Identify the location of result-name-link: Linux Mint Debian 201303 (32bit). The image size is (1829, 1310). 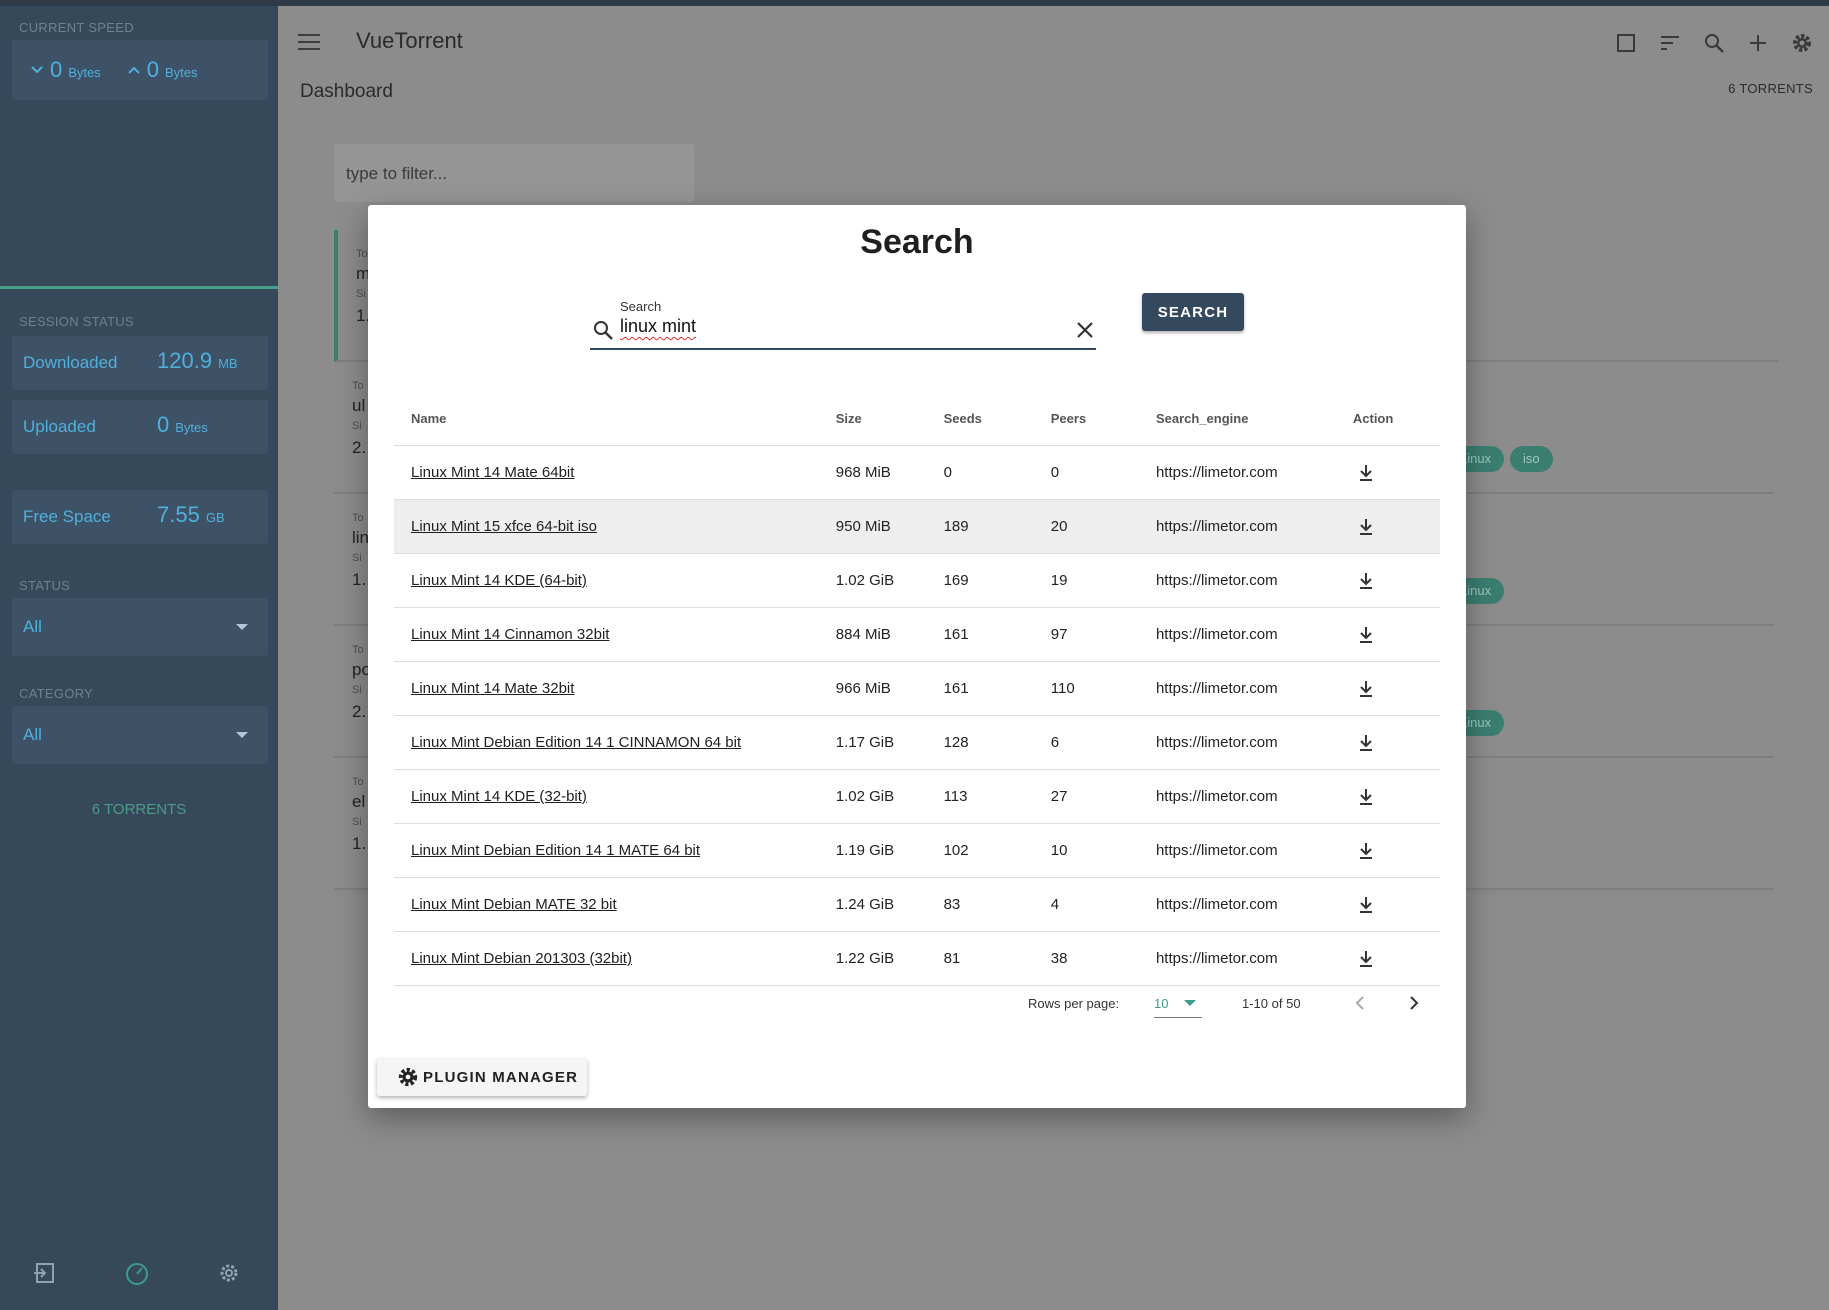
(521, 958).